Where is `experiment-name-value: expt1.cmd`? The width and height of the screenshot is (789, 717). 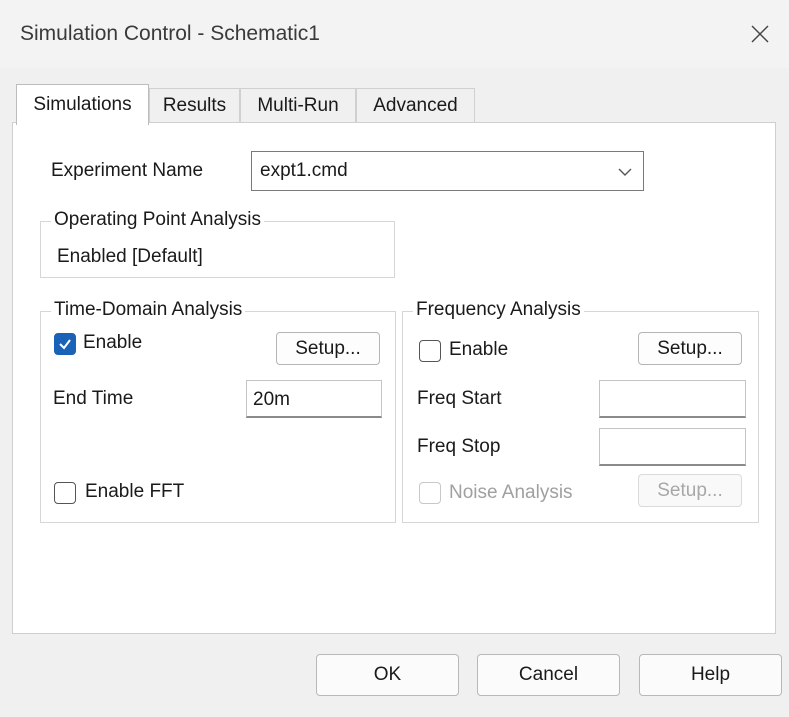
experiment-name-value: expt1.cmd is located at coordinates (304, 170).